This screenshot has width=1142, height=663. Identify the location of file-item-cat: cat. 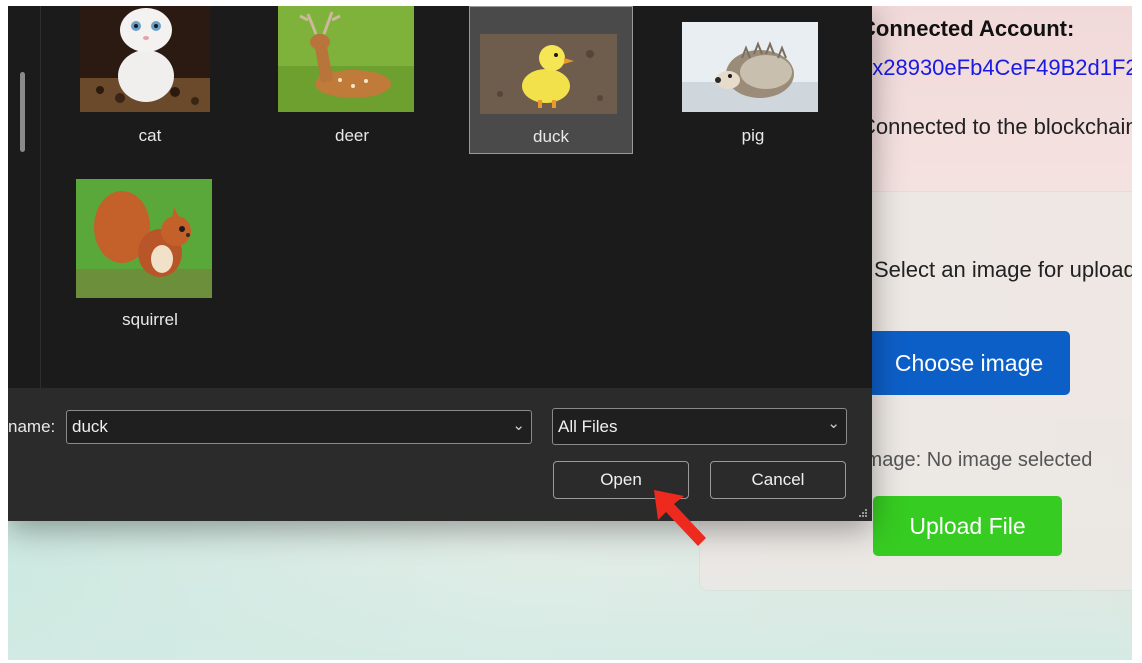
(150, 80).